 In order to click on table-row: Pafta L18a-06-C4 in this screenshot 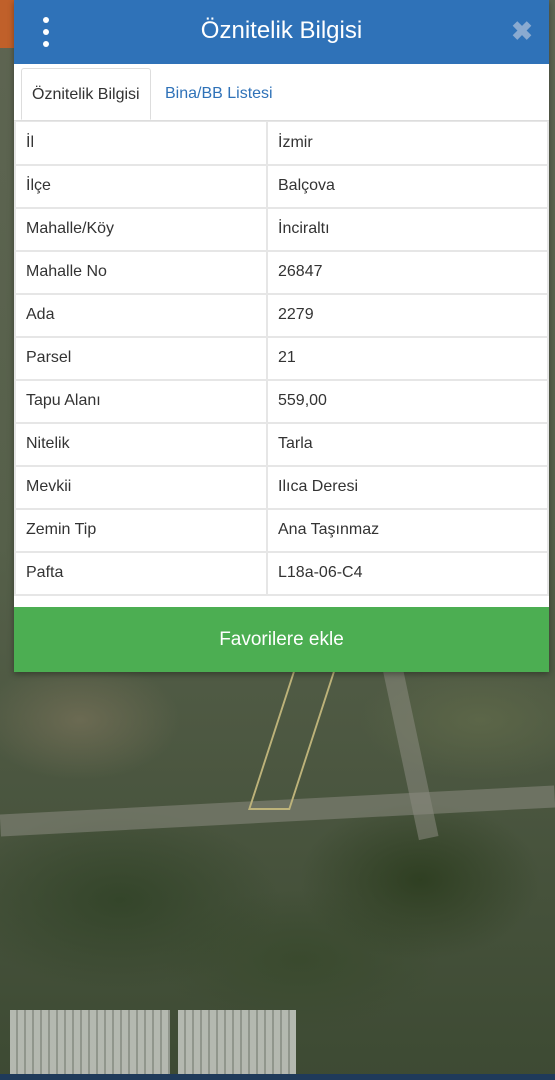, I will do `click(281, 573)`.